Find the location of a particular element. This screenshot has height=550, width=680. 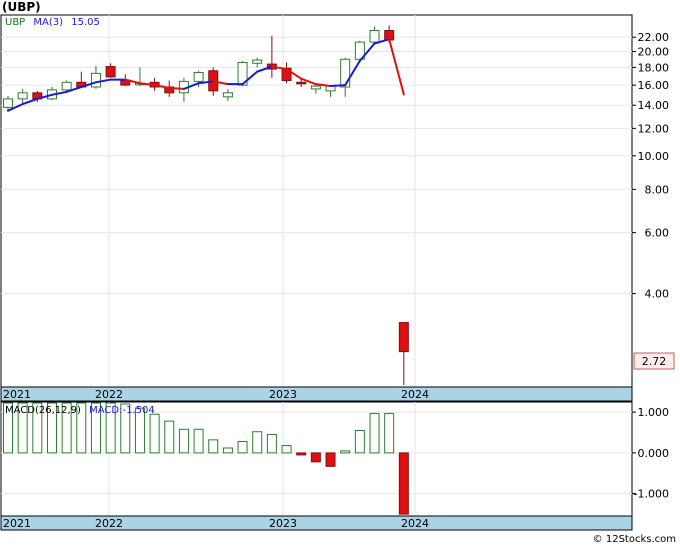

macd-year-label: 2022 is located at coordinates (109, 523).